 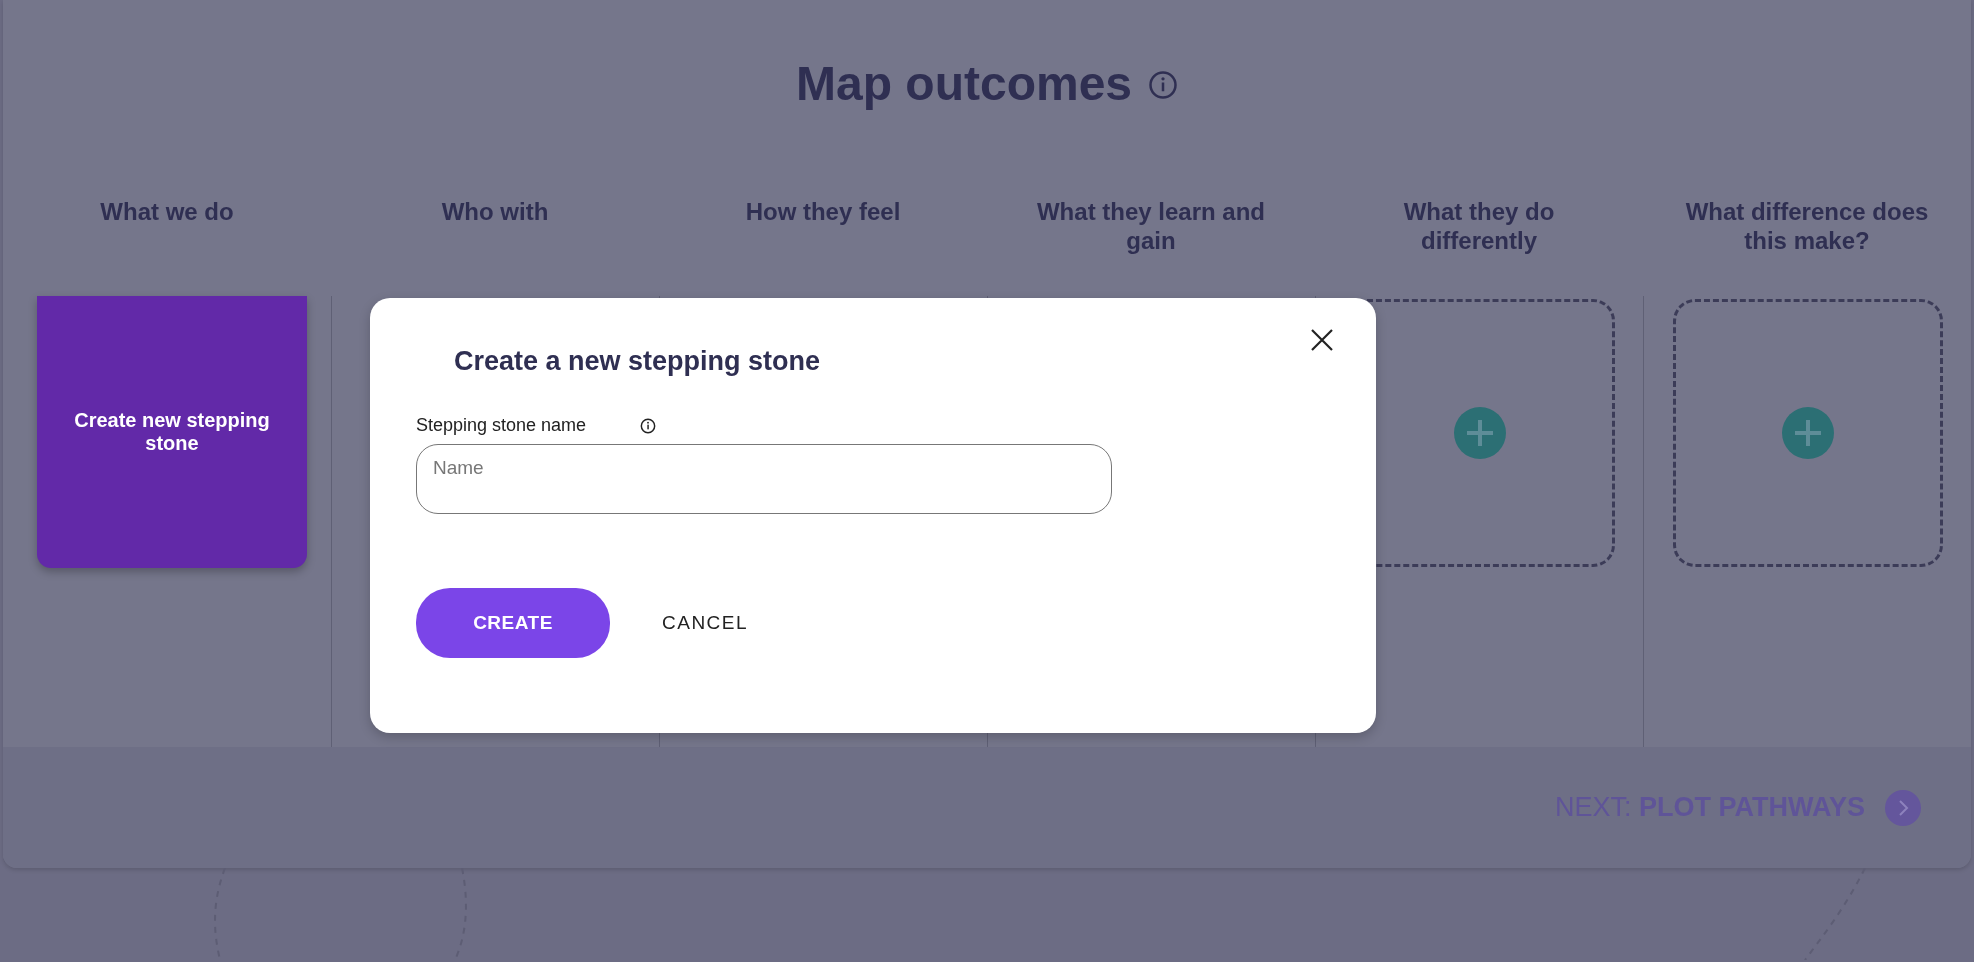 I want to click on dialog-title: Create a new stepping stone, so click(x=638, y=361).